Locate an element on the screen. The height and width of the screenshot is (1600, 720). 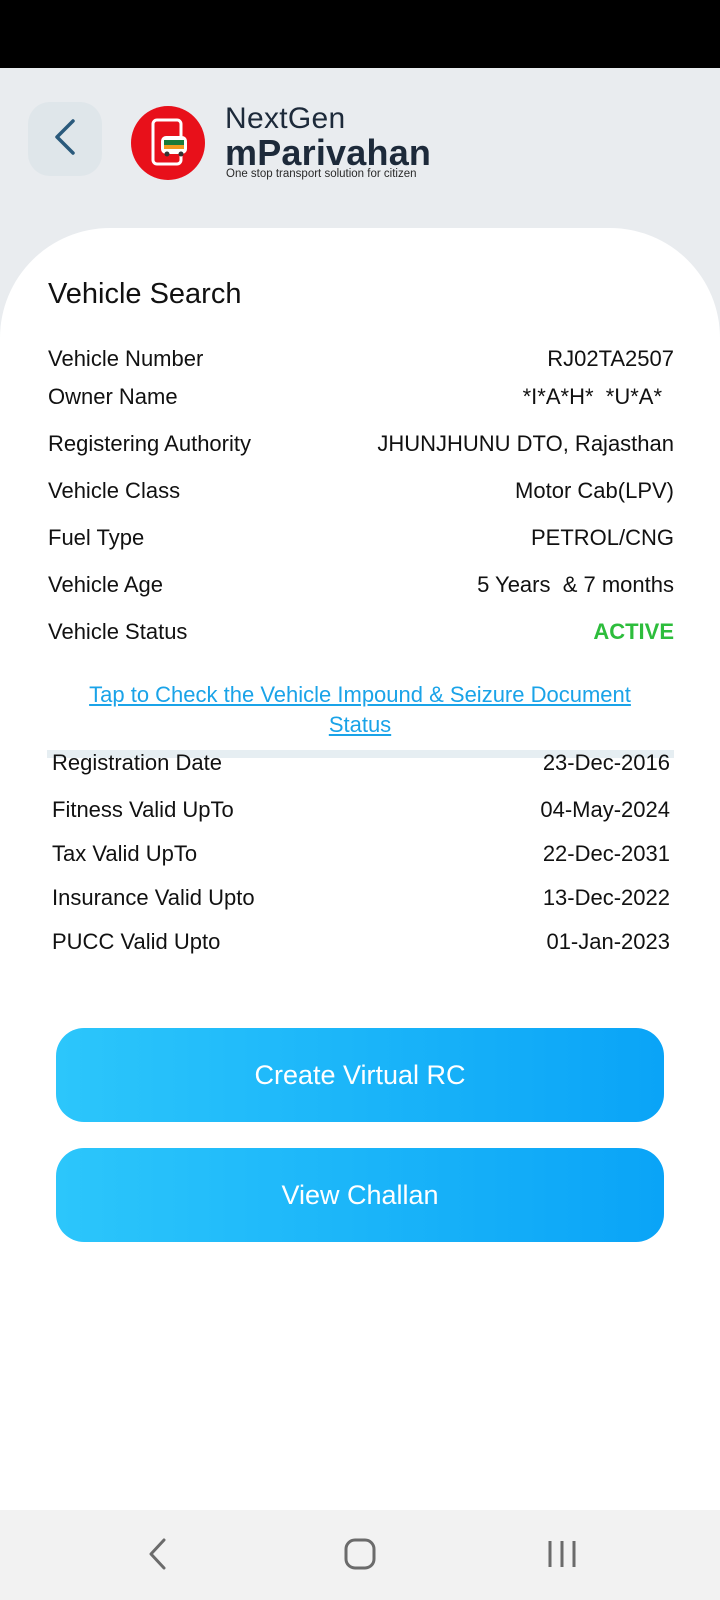
validity-label: Insurance Valid Upto is located at coordinates (153, 897).